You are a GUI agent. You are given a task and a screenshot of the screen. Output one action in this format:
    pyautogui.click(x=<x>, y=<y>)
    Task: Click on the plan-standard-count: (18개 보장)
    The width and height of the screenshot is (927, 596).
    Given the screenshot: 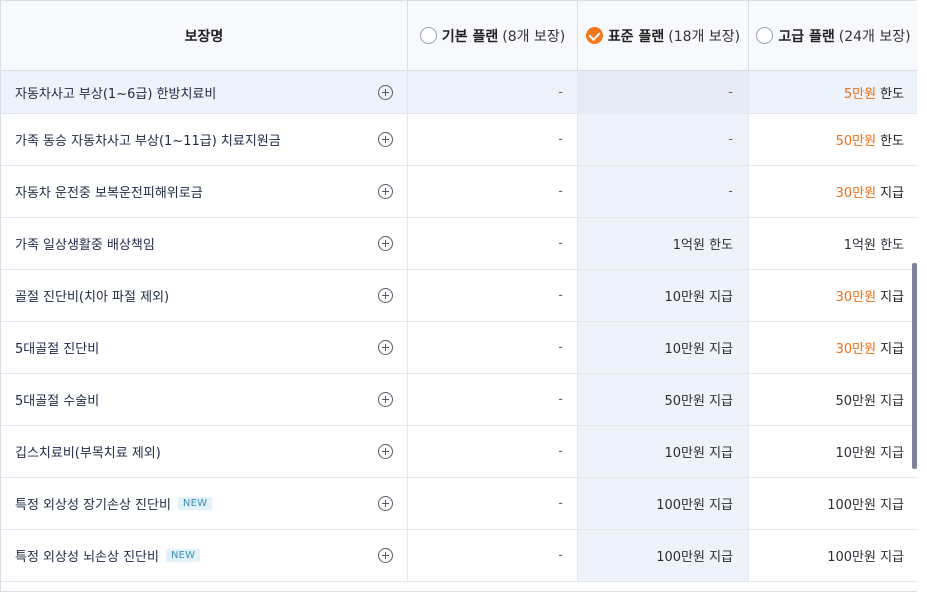 What is the action you would take?
    pyautogui.click(x=704, y=36)
    